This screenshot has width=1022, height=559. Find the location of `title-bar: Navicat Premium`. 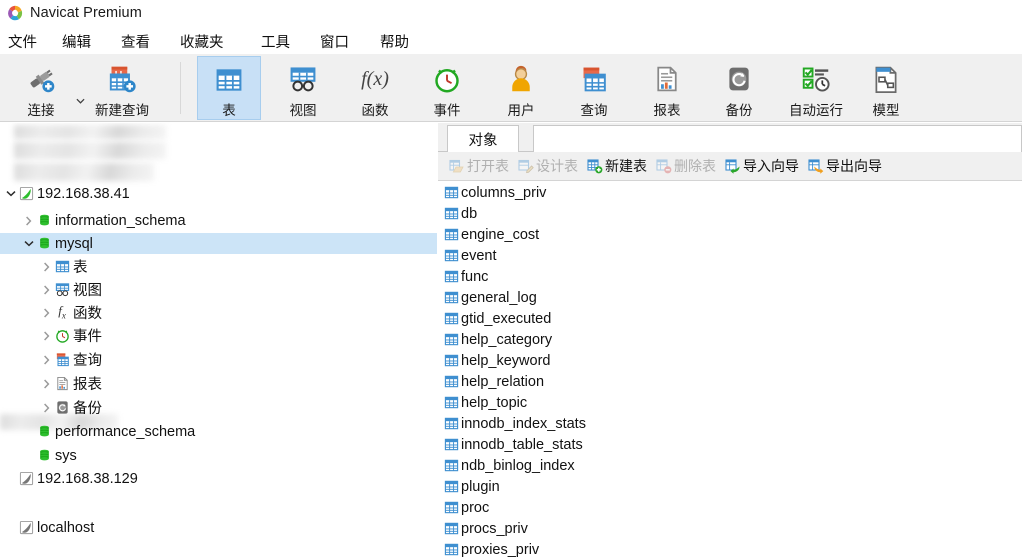

title-bar: Navicat Premium is located at coordinates (511, 13).